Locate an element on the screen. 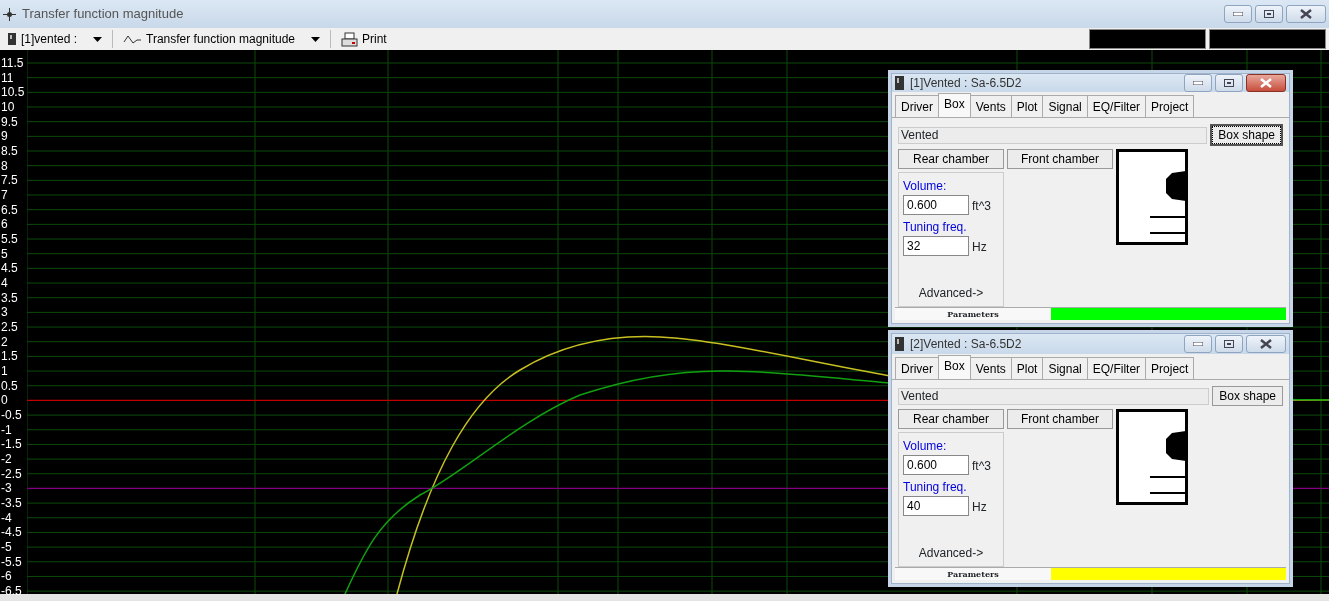 The width and height of the screenshot is (1329, 601). axis-label: -1.5 is located at coordinates (11, 444).